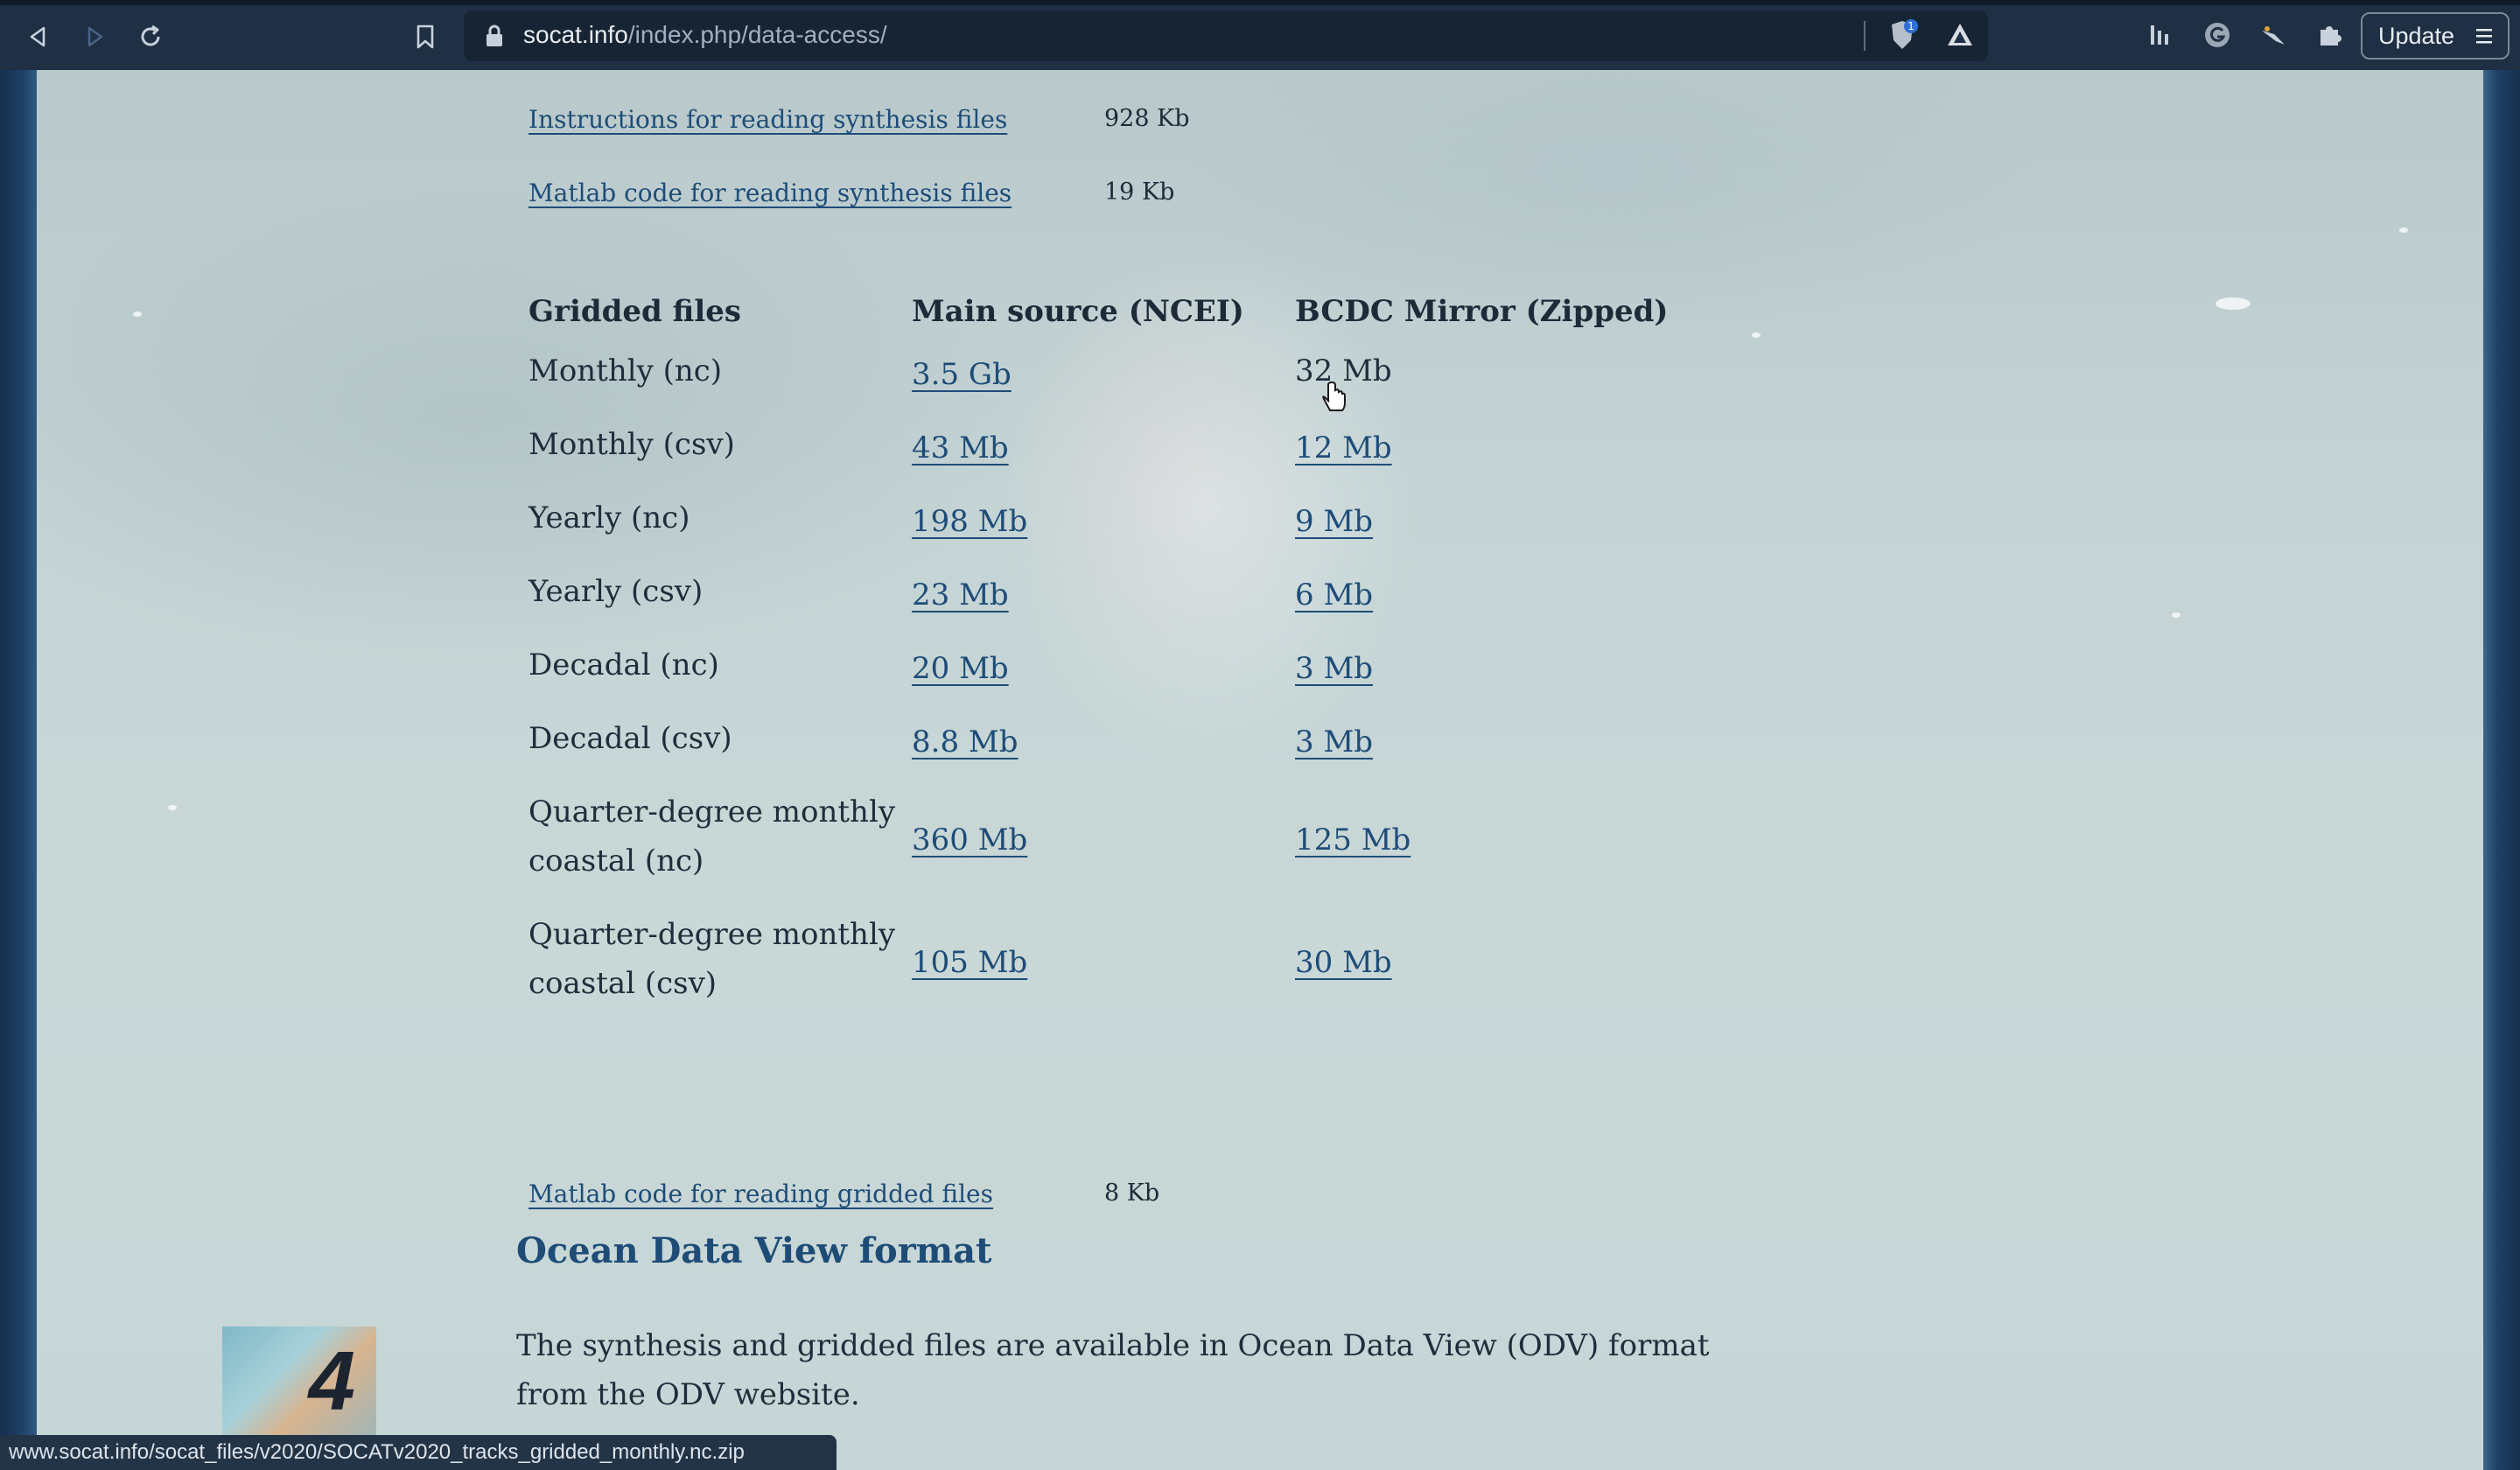 This screenshot has height=1470, width=2520. I want to click on table-row-label: Decadal (csv), so click(630, 738).